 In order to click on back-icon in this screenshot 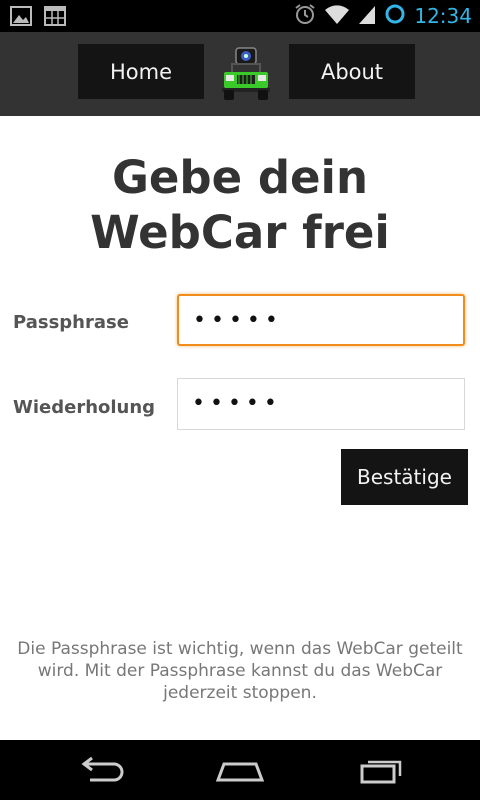, I will do `click(101, 772)`.